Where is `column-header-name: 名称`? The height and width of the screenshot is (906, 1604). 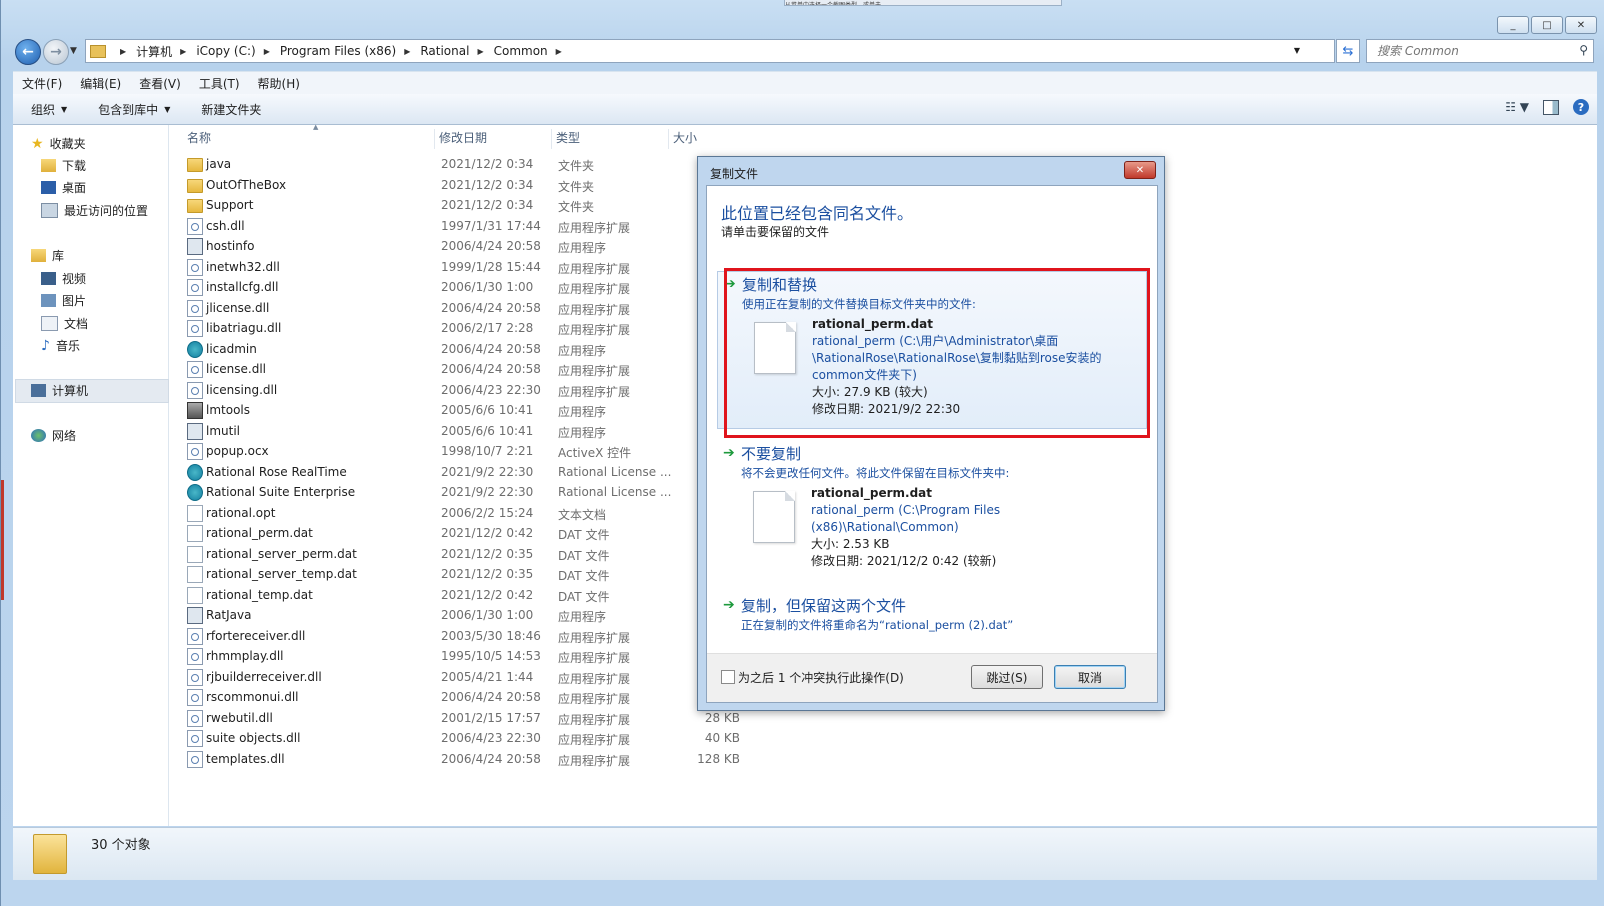
column-header-name: 名称 is located at coordinates (309, 139).